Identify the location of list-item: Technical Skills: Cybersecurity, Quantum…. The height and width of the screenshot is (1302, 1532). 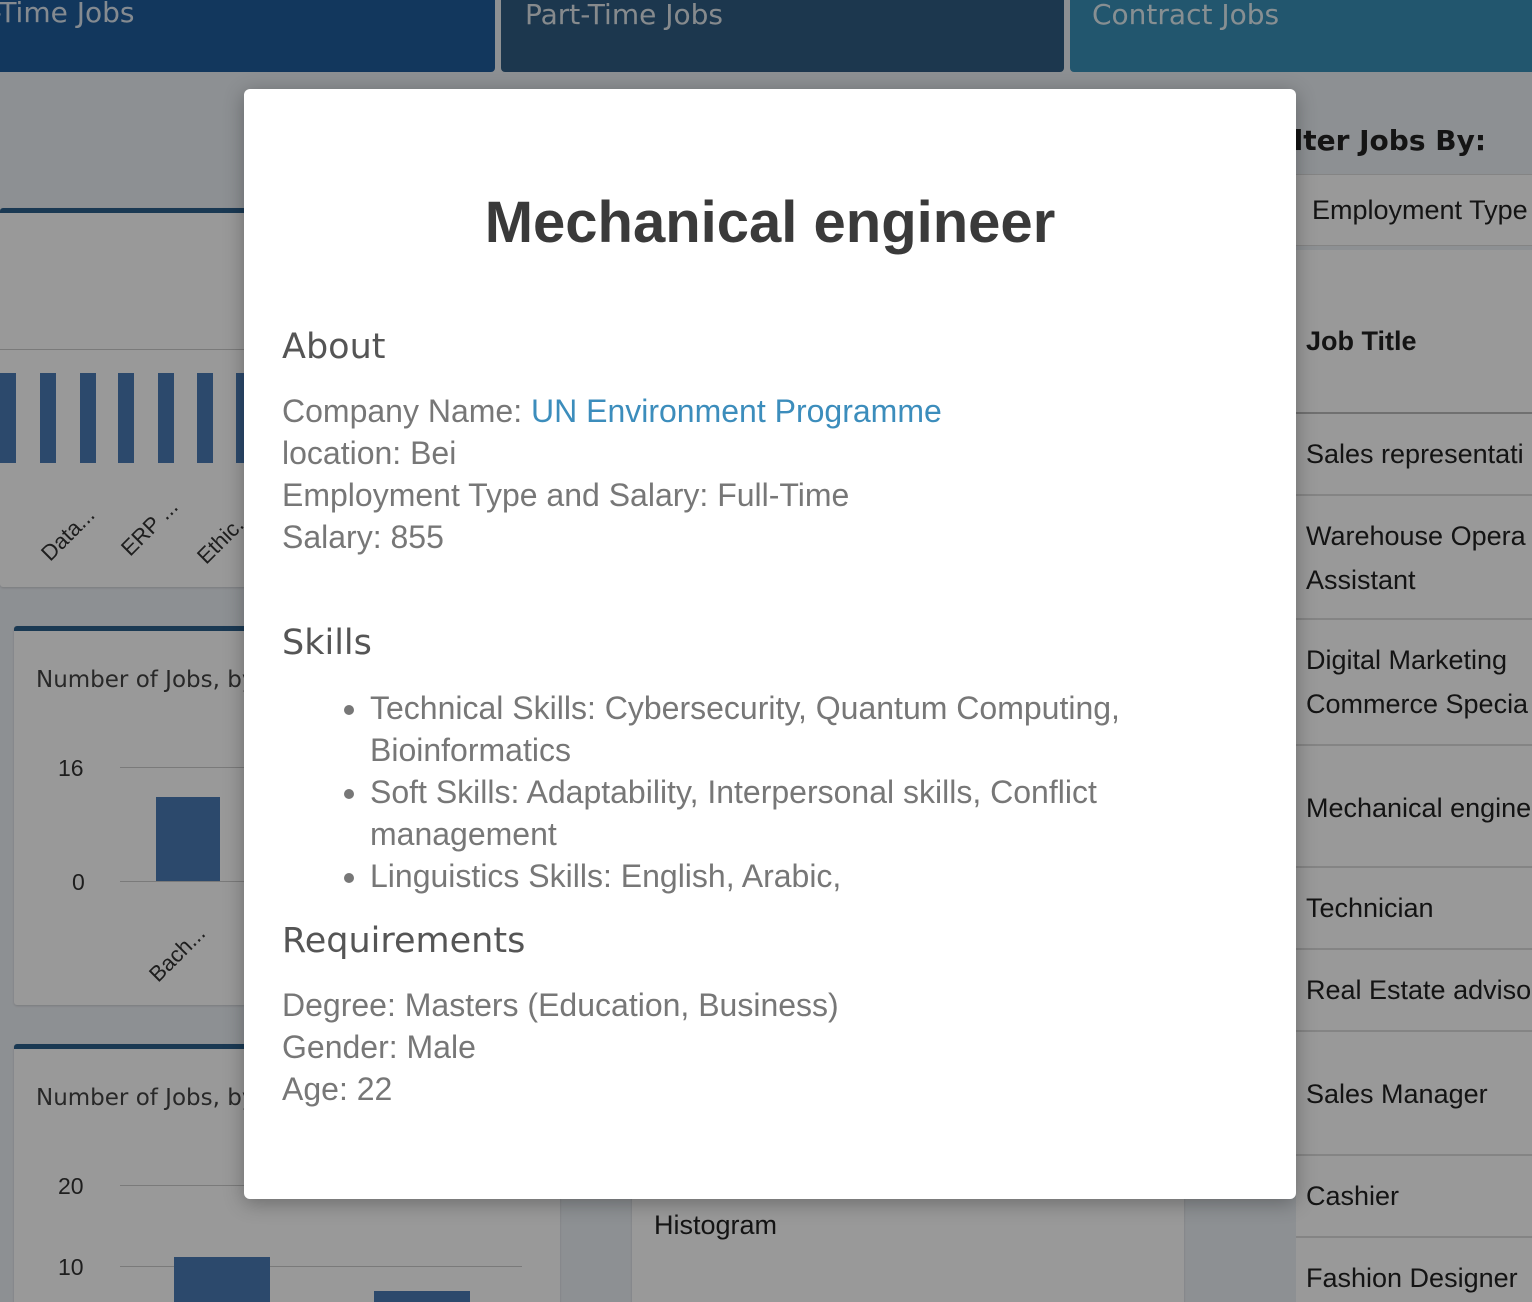
(785, 729).